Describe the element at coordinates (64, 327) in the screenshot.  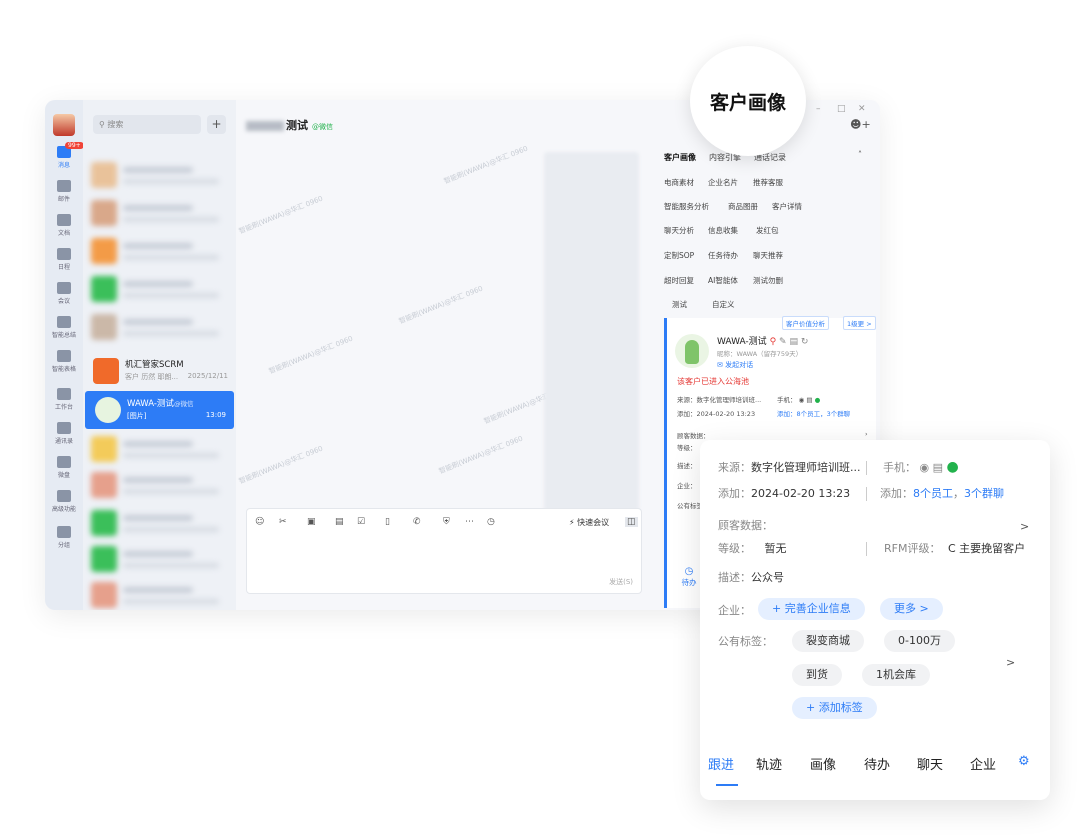
I see `rail-item-summary: 智能总结` at that location.